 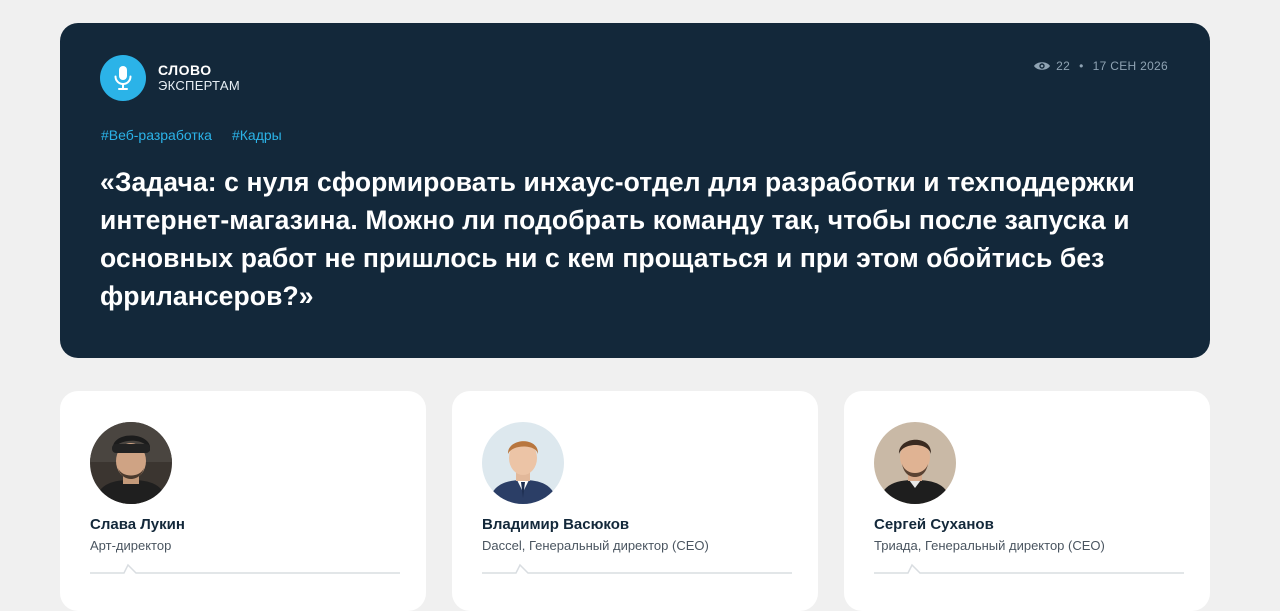 What do you see at coordinates (595, 545) in the screenshot?
I see `expert-role: Daccel, Генеральный директор (CEO)` at bounding box center [595, 545].